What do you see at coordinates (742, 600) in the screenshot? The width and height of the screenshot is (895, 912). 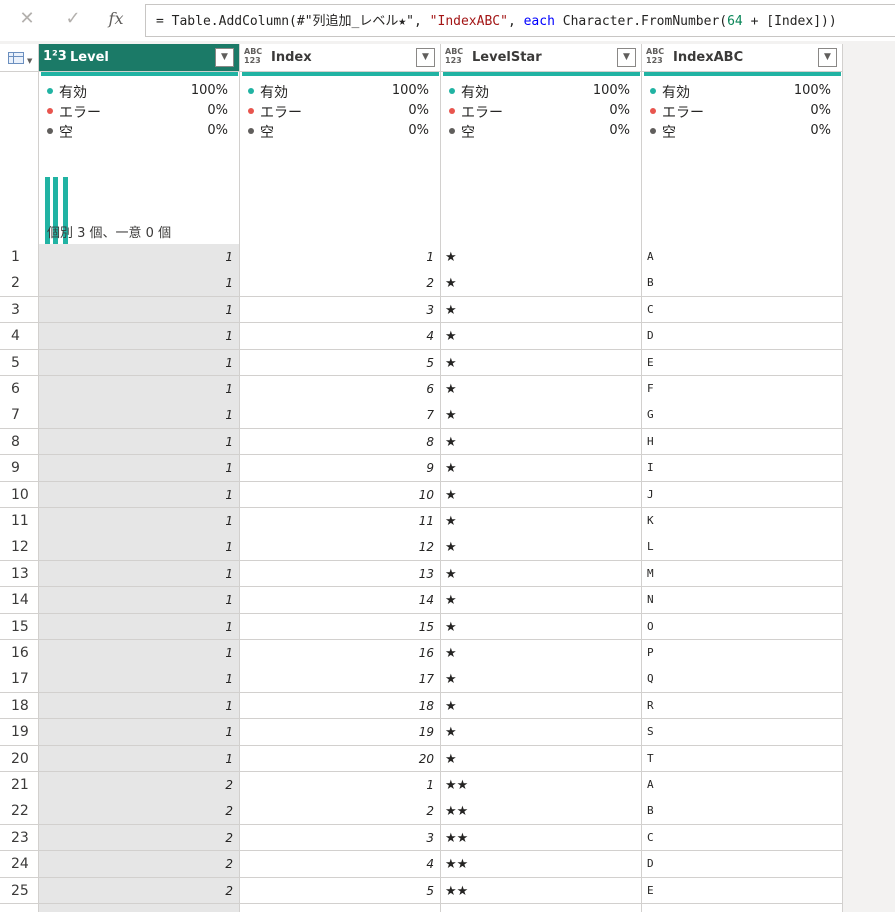 I see `cell-indexabc: N` at bounding box center [742, 600].